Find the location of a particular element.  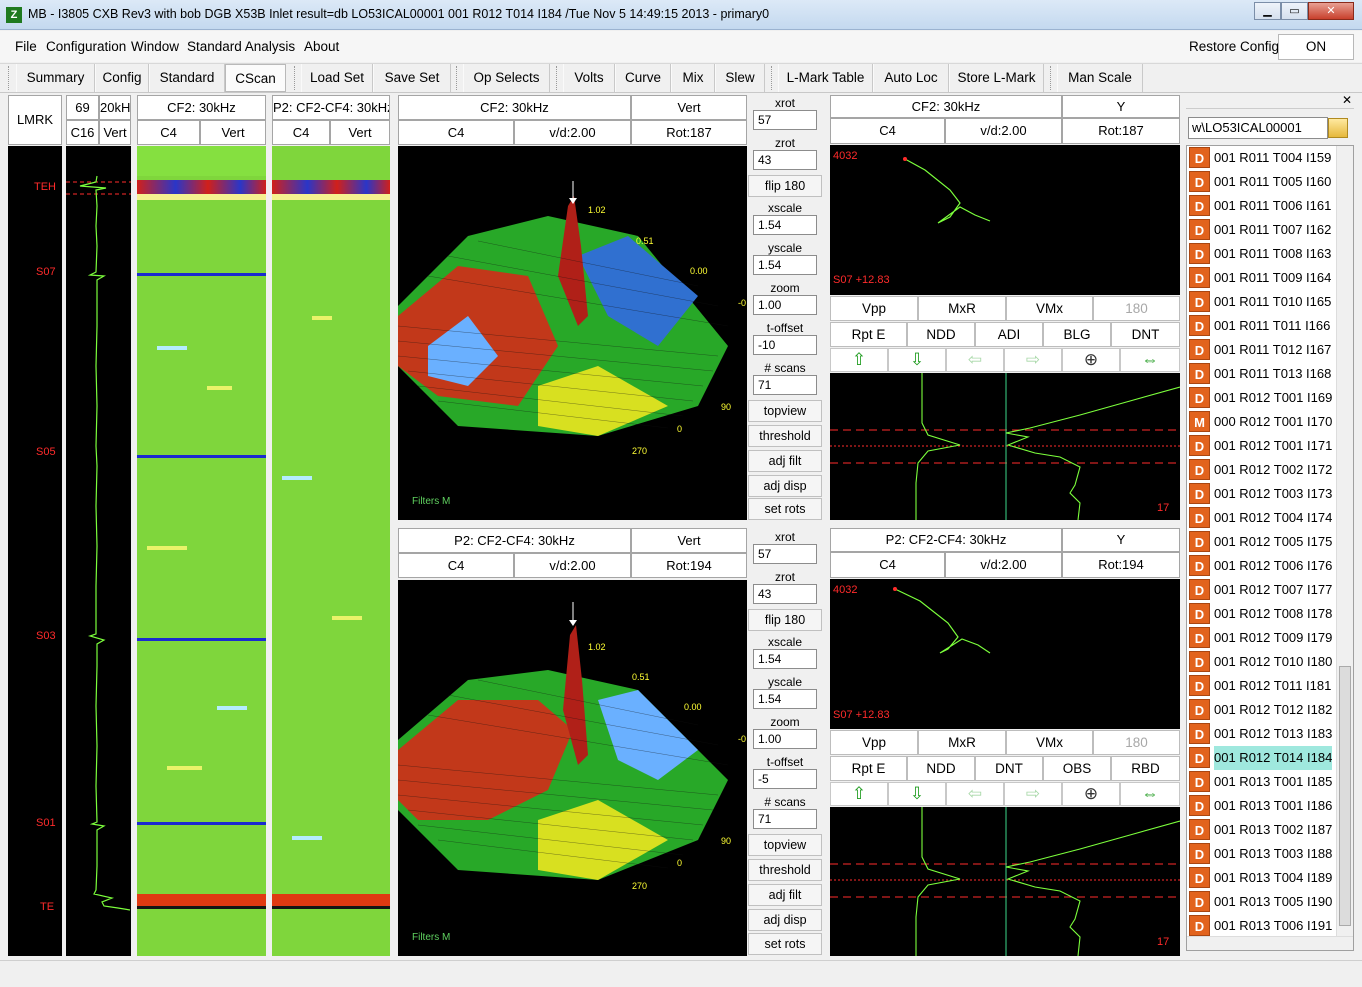

minimize-button: ▁ is located at coordinates (1267, 11).